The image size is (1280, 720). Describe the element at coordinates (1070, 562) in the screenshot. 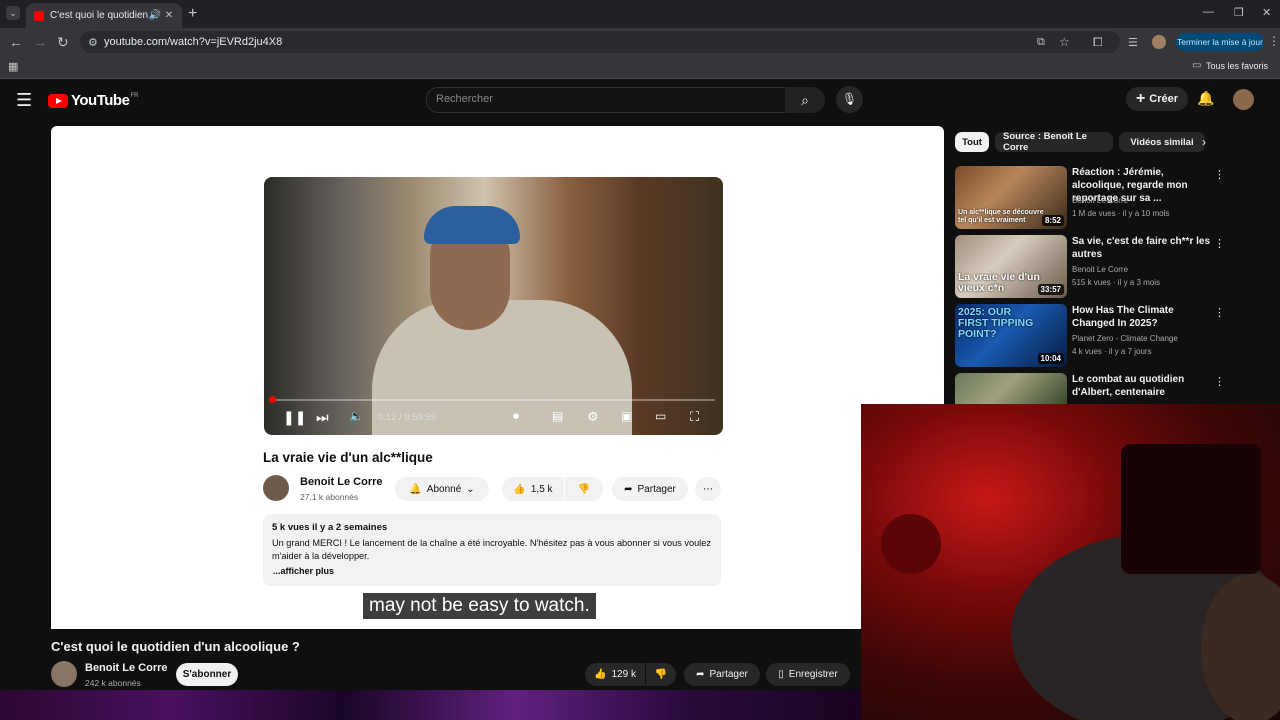

I see `webcam-overlay` at that location.